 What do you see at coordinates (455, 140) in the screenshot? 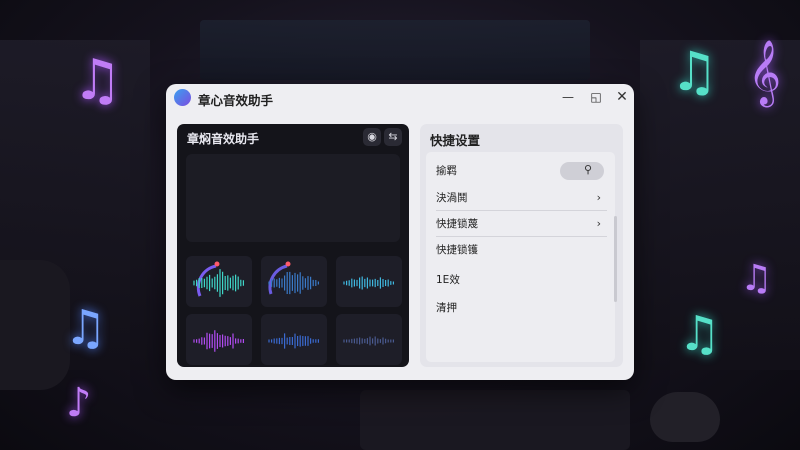
I see `settings-title: 快捷设置` at bounding box center [455, 140].